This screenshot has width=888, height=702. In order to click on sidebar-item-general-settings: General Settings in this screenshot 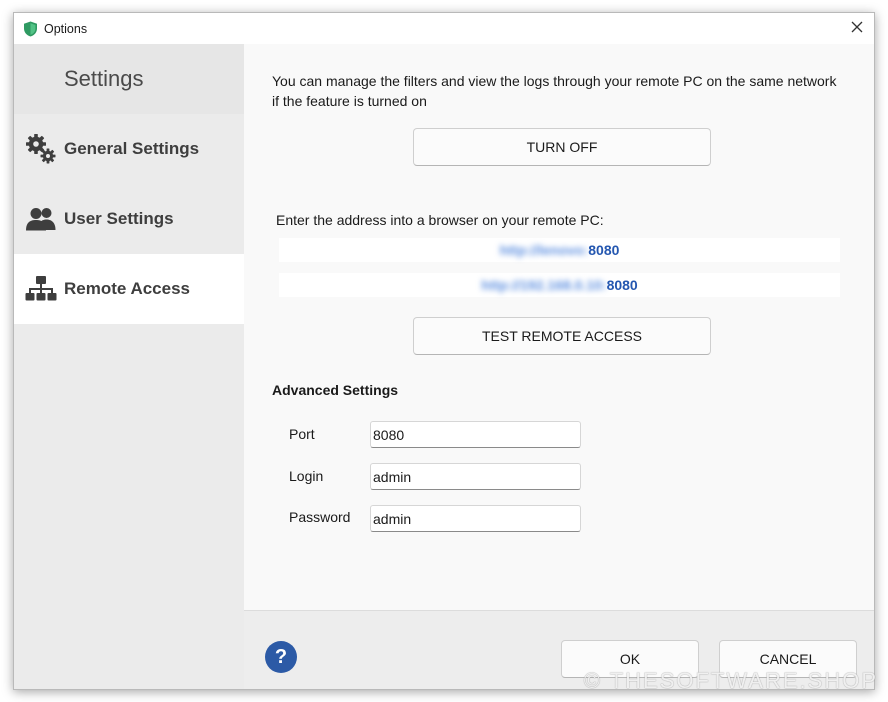, I will do `click(129, 149)`.